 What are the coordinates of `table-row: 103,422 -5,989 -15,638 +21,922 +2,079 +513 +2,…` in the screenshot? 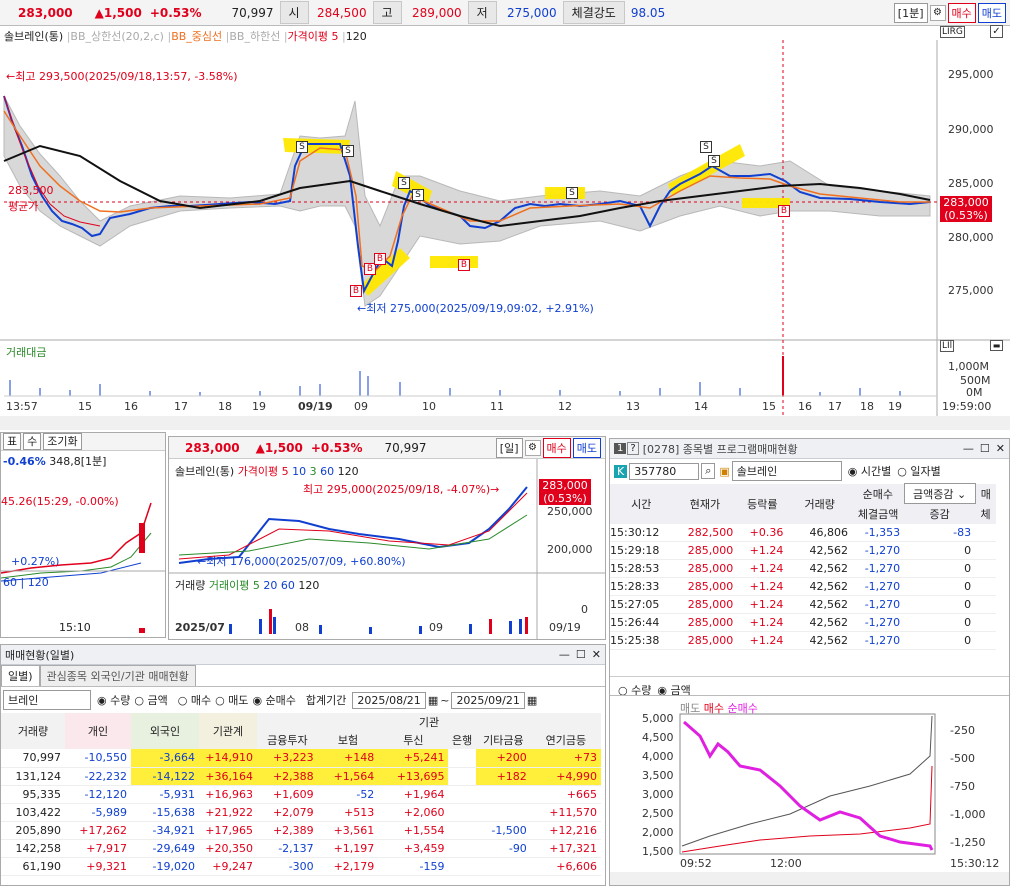 It's located at (301, 812).